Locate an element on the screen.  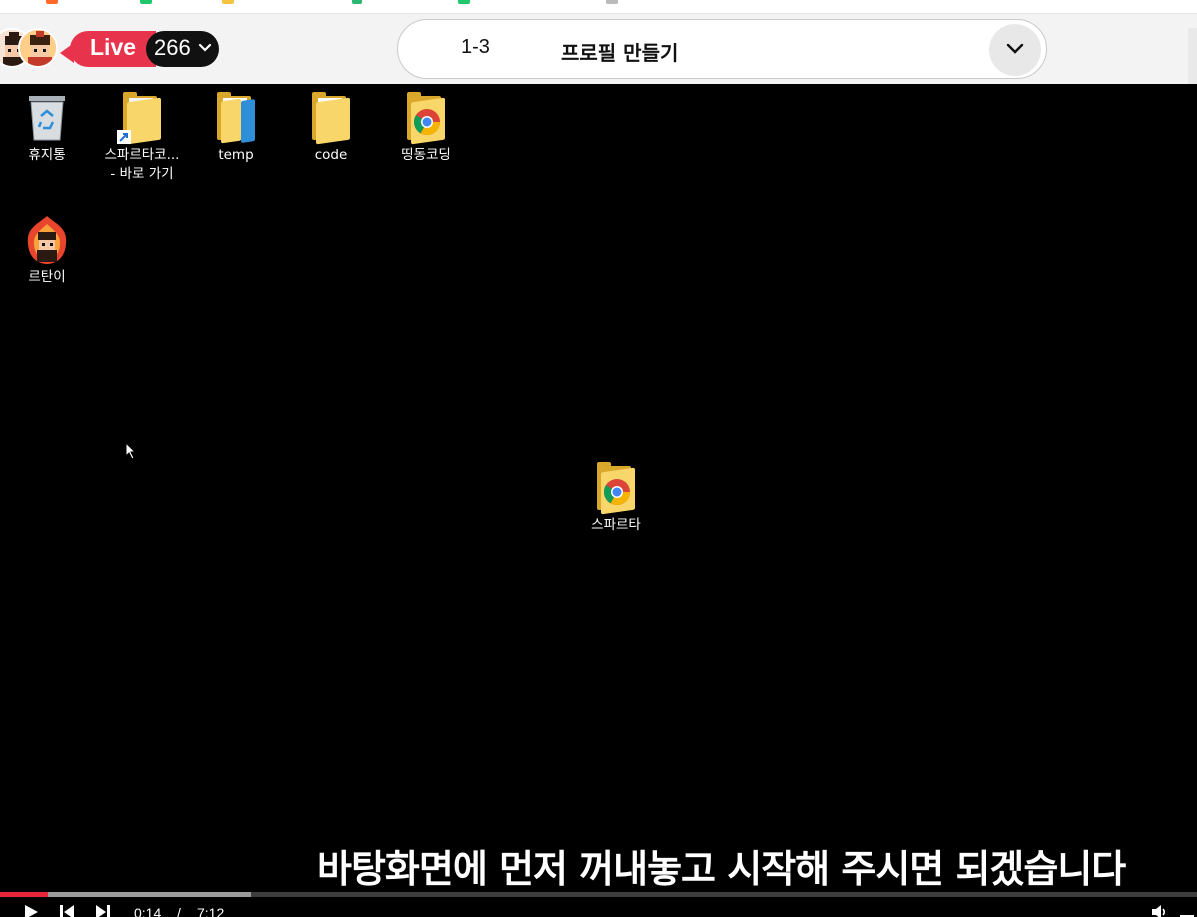
skip-next-icon is located at coordinates (103, 910).